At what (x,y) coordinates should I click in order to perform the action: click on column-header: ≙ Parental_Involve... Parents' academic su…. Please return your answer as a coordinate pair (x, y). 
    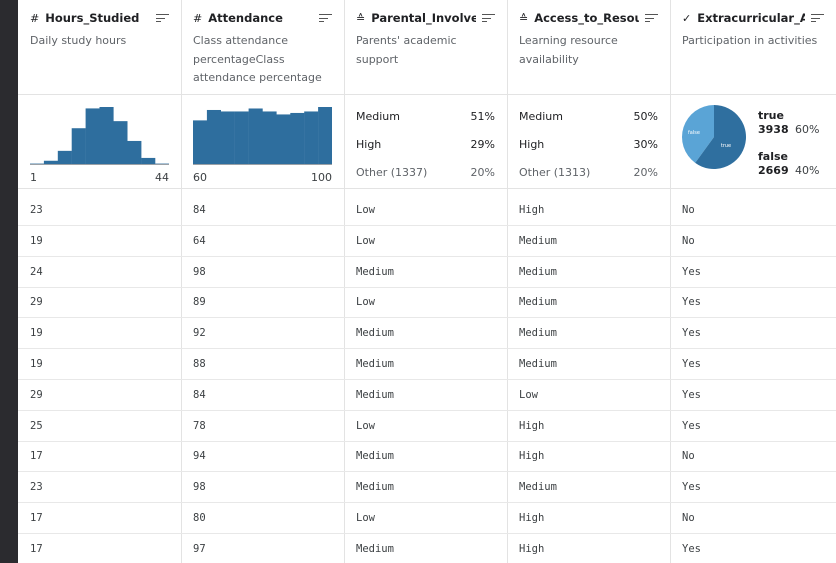
    Looking at the image, I should click on (425, 47).